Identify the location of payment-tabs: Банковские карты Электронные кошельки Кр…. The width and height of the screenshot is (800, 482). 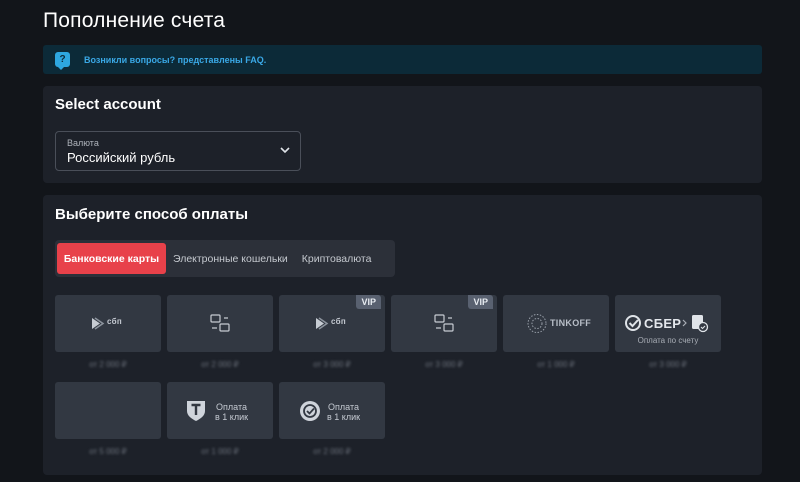
(225, 258).